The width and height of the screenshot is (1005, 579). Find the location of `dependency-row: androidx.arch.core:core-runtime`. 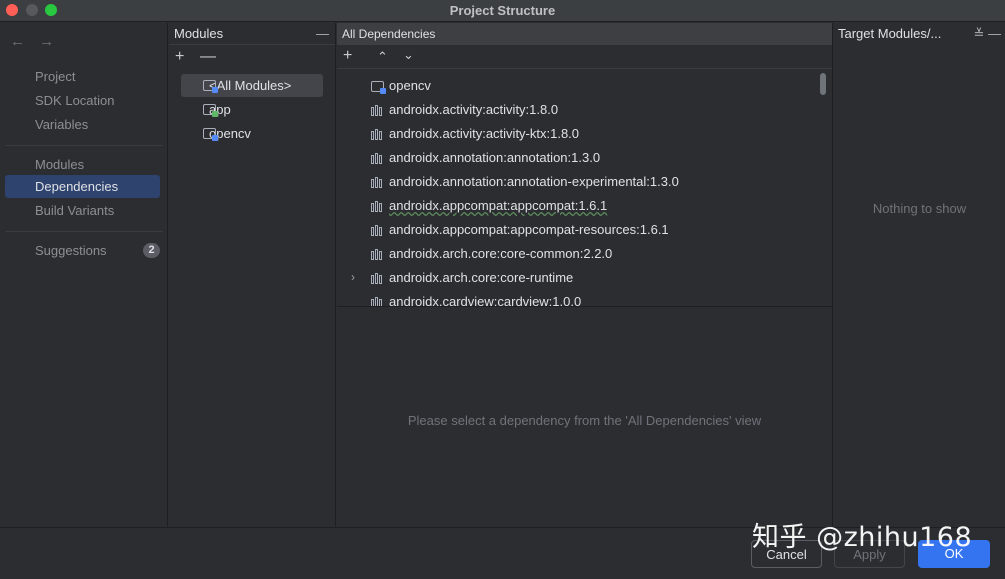

dependency-row: androidx.arch.core:core-runtime is located at coordinates (470, 278).